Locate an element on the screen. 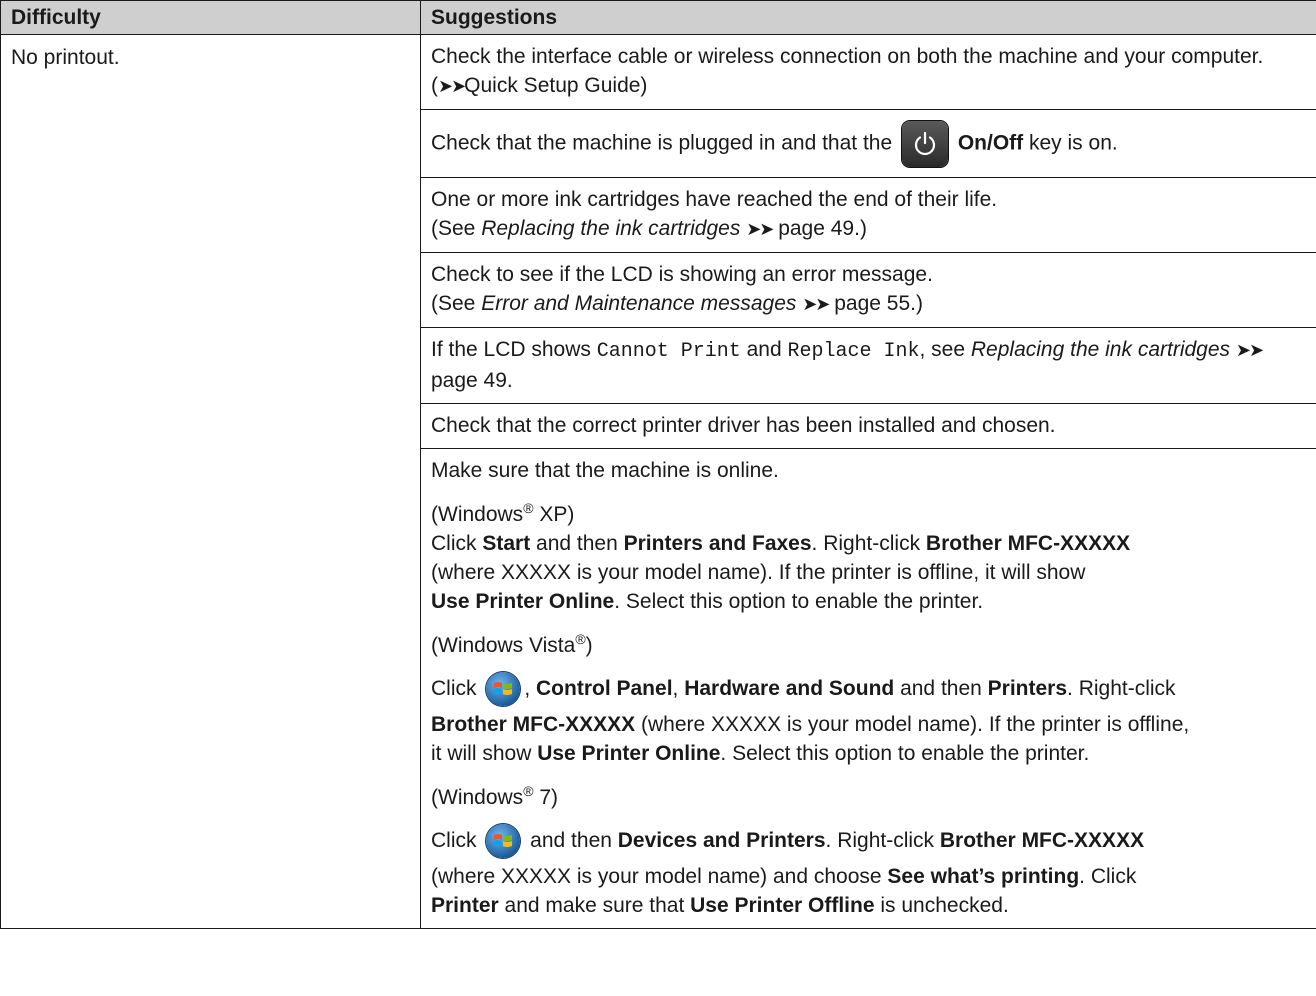 This screenshot has height=996, width=1316. header-difficulty: Difficulty is located at coordinates (210, 17).